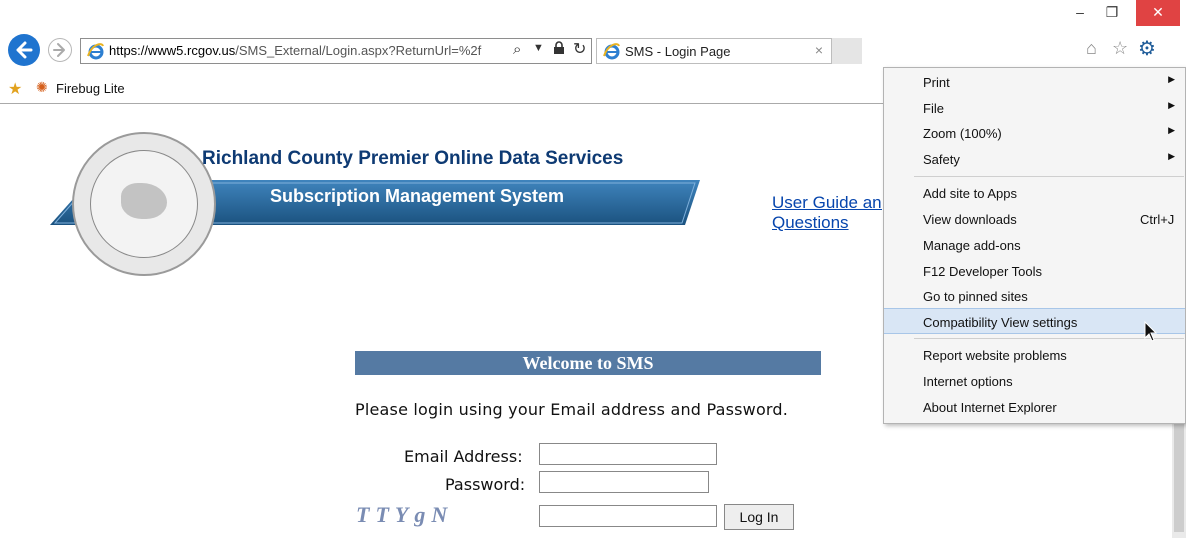 The width and height of the screenshot is (1186, 538). What do you see at coordinates (962, 133) in the screenshot?
I see `menu-item-label: Zoom (100%)` at bounding box center [962, 133].